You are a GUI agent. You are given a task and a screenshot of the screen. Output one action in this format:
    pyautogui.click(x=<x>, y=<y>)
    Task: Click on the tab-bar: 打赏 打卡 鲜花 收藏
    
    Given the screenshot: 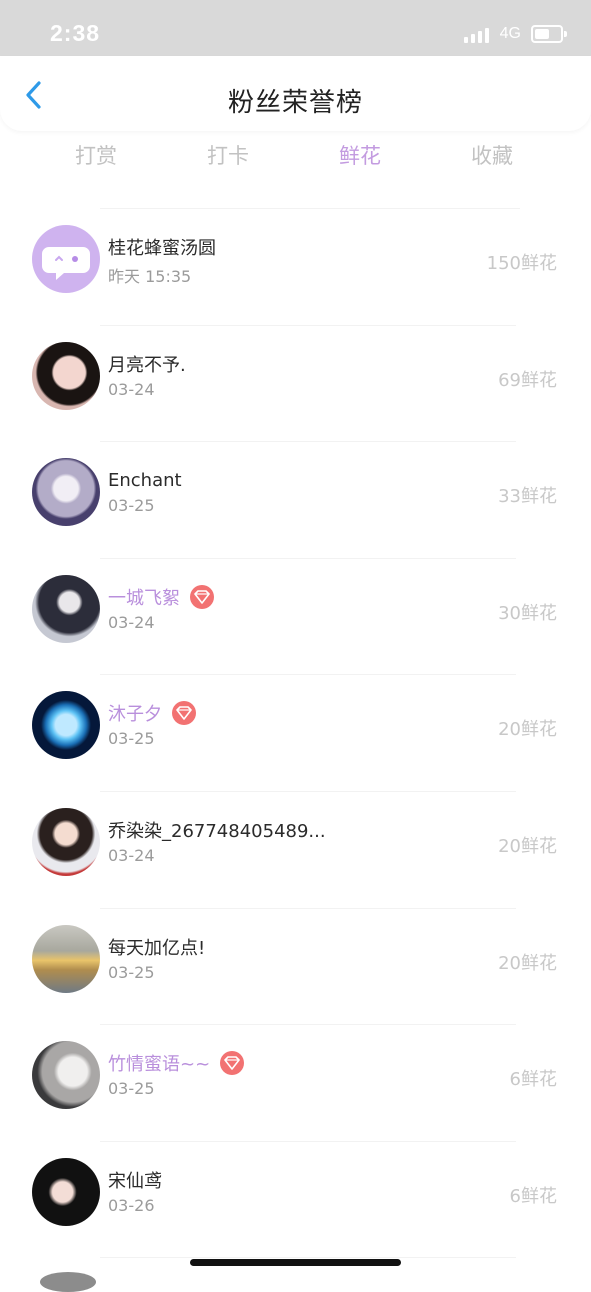 What is the action you would take?
    pyautogui.click(x=295, y=162)
    